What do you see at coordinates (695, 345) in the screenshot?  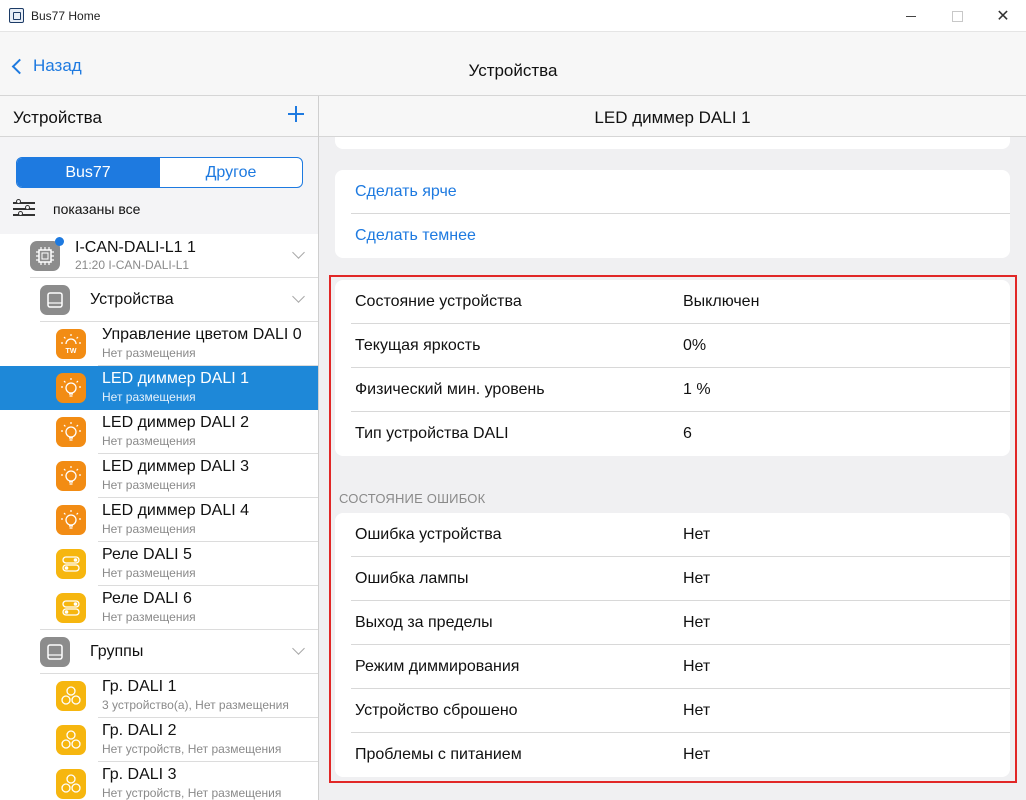 I see `status-value: 0%` at bounding box center [695, 345].